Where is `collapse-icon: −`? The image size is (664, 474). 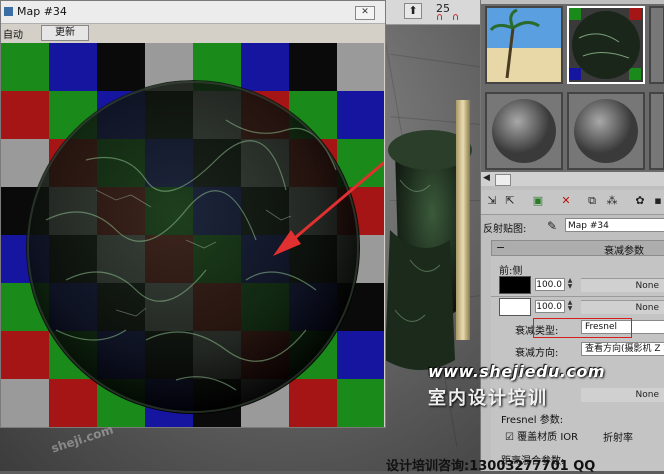
collapse-icon: − is located at coordinates (500, 247).